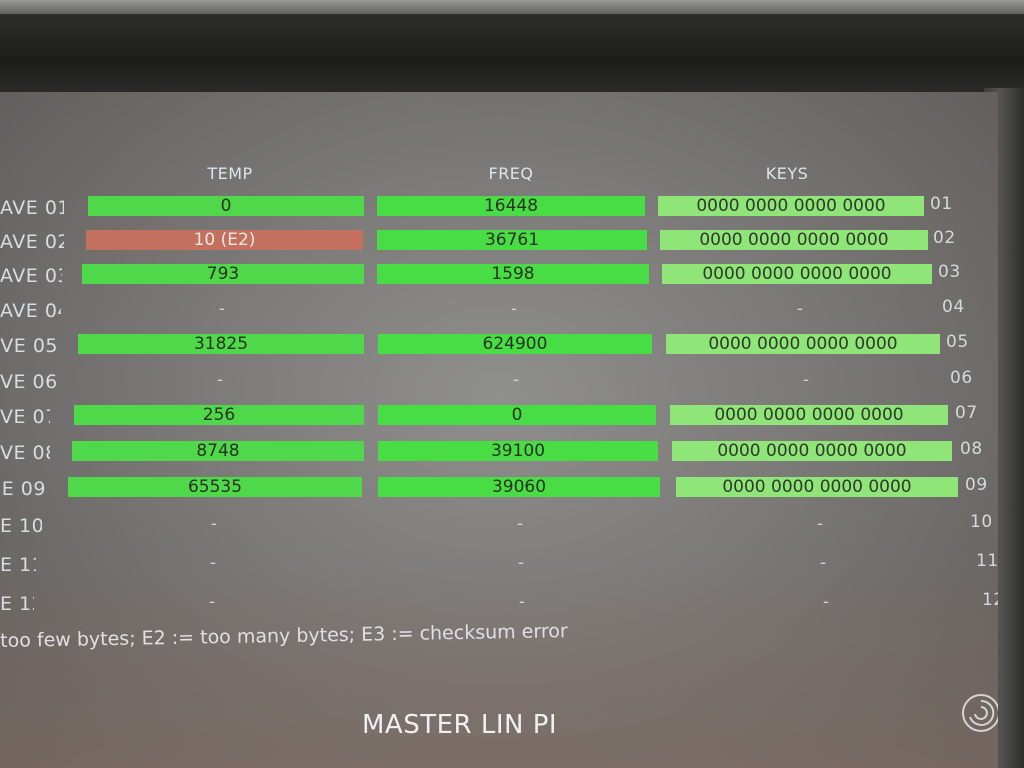 This screenshot has height=768, width=1024. Describe the element at coordinates (460, 725) in the screenshot. I see `page-title: MASTER LIN PI` at that location.